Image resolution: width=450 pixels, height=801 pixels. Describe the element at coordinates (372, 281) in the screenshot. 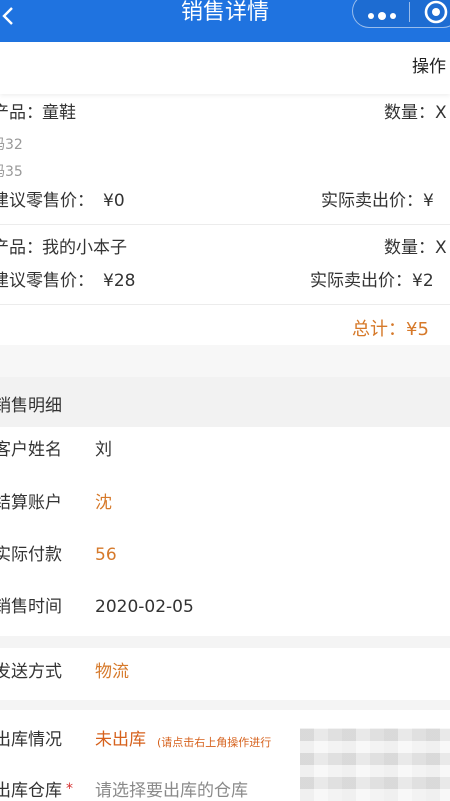

I see `actual-price-label: 实际卖出价：¥2` at that location.